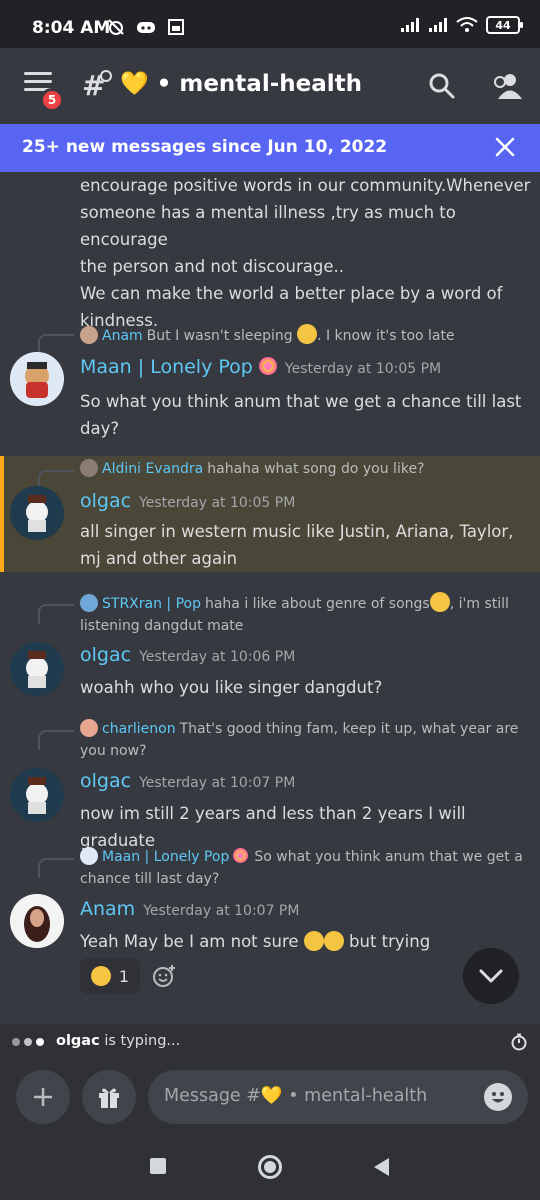  I want to click on message-author: olgac Yesterday at 10:05 PM, so click(187, 501).